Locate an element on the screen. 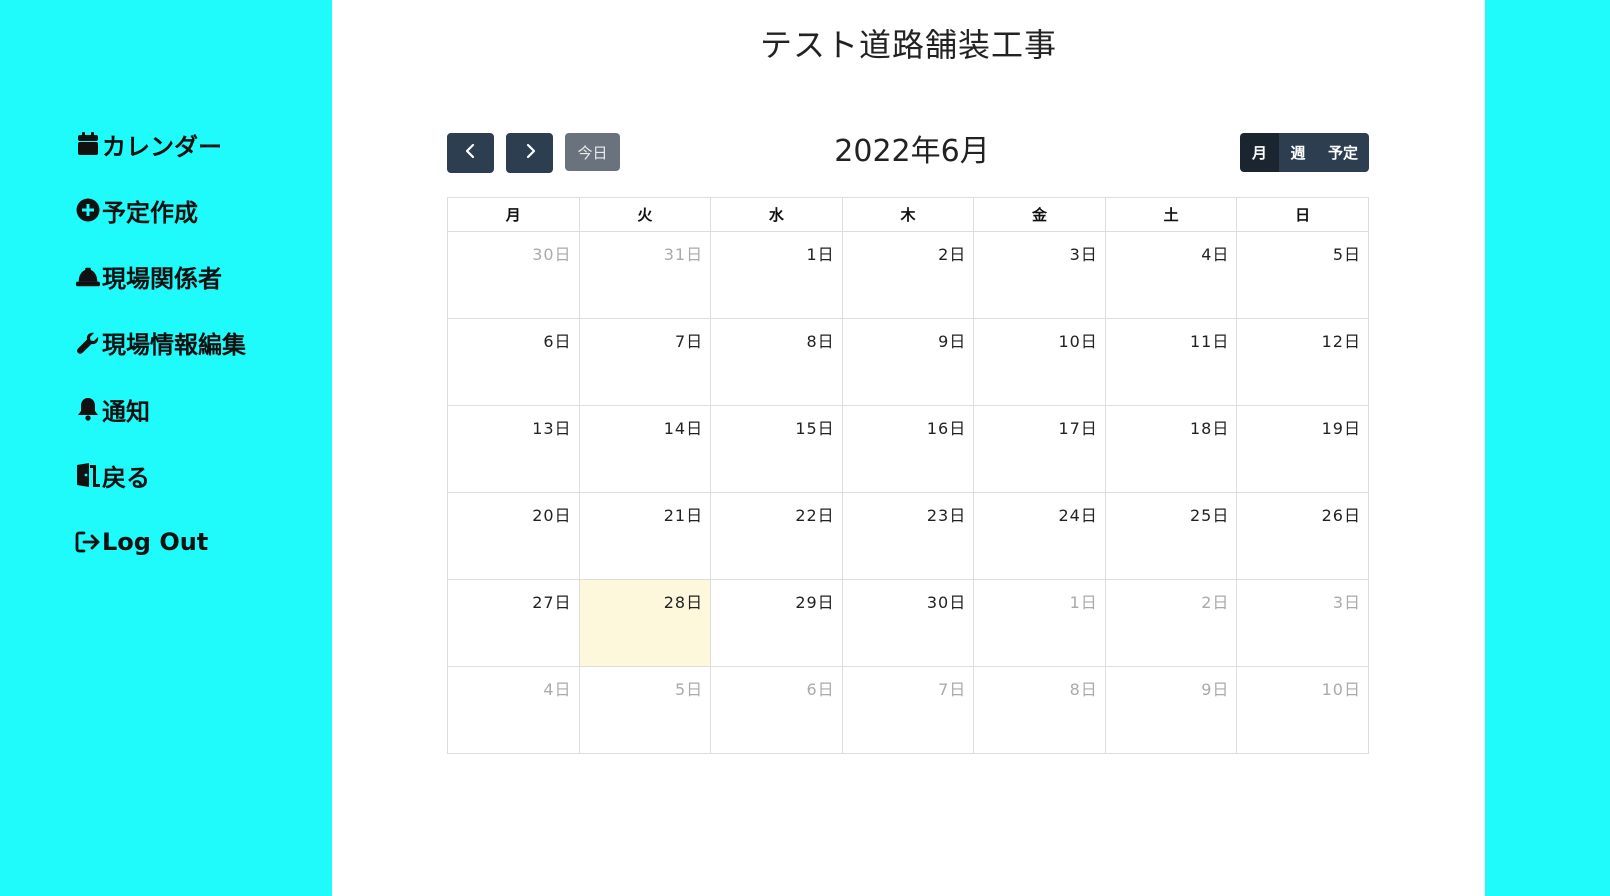 This screenshot has width=1610, height=896. day-number: 19日 is located at coordinates (1345, 422).